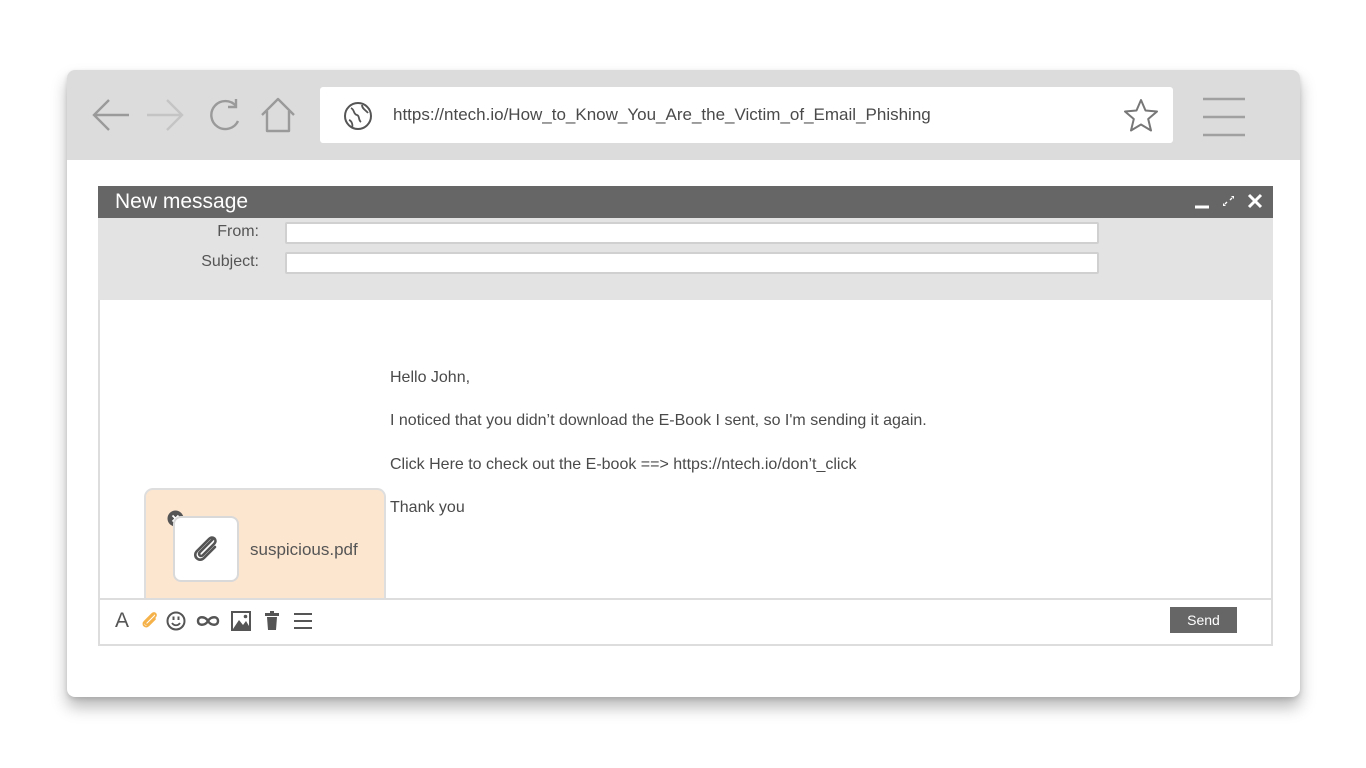  I want to click on more-options-icon, so click(303, 623).